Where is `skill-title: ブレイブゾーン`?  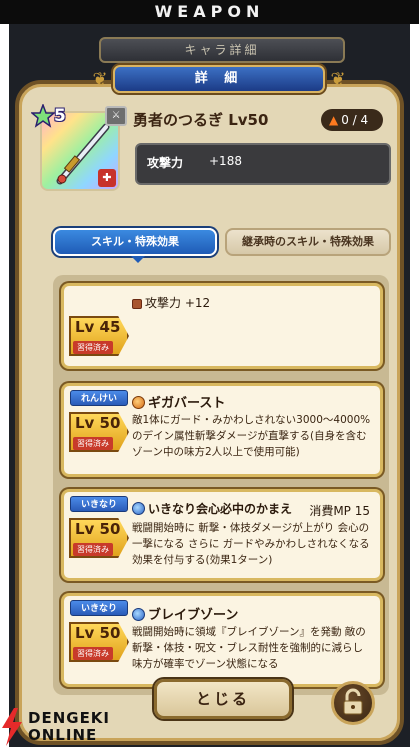
skill-title: ブレイブゾーン is located at coordinates (185, 613).